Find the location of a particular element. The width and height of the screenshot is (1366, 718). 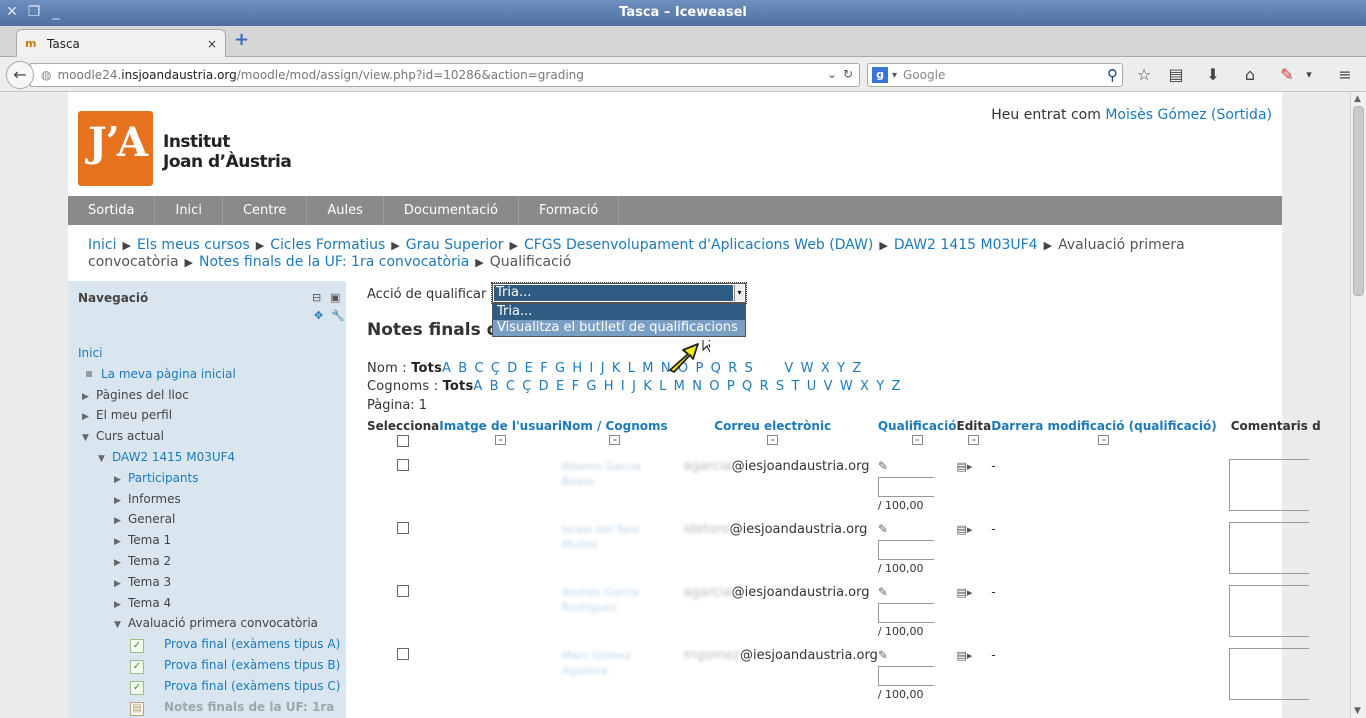

breadcrumb-link: DAW2 1415 M03UF4 is located at coordinates (966, 245).